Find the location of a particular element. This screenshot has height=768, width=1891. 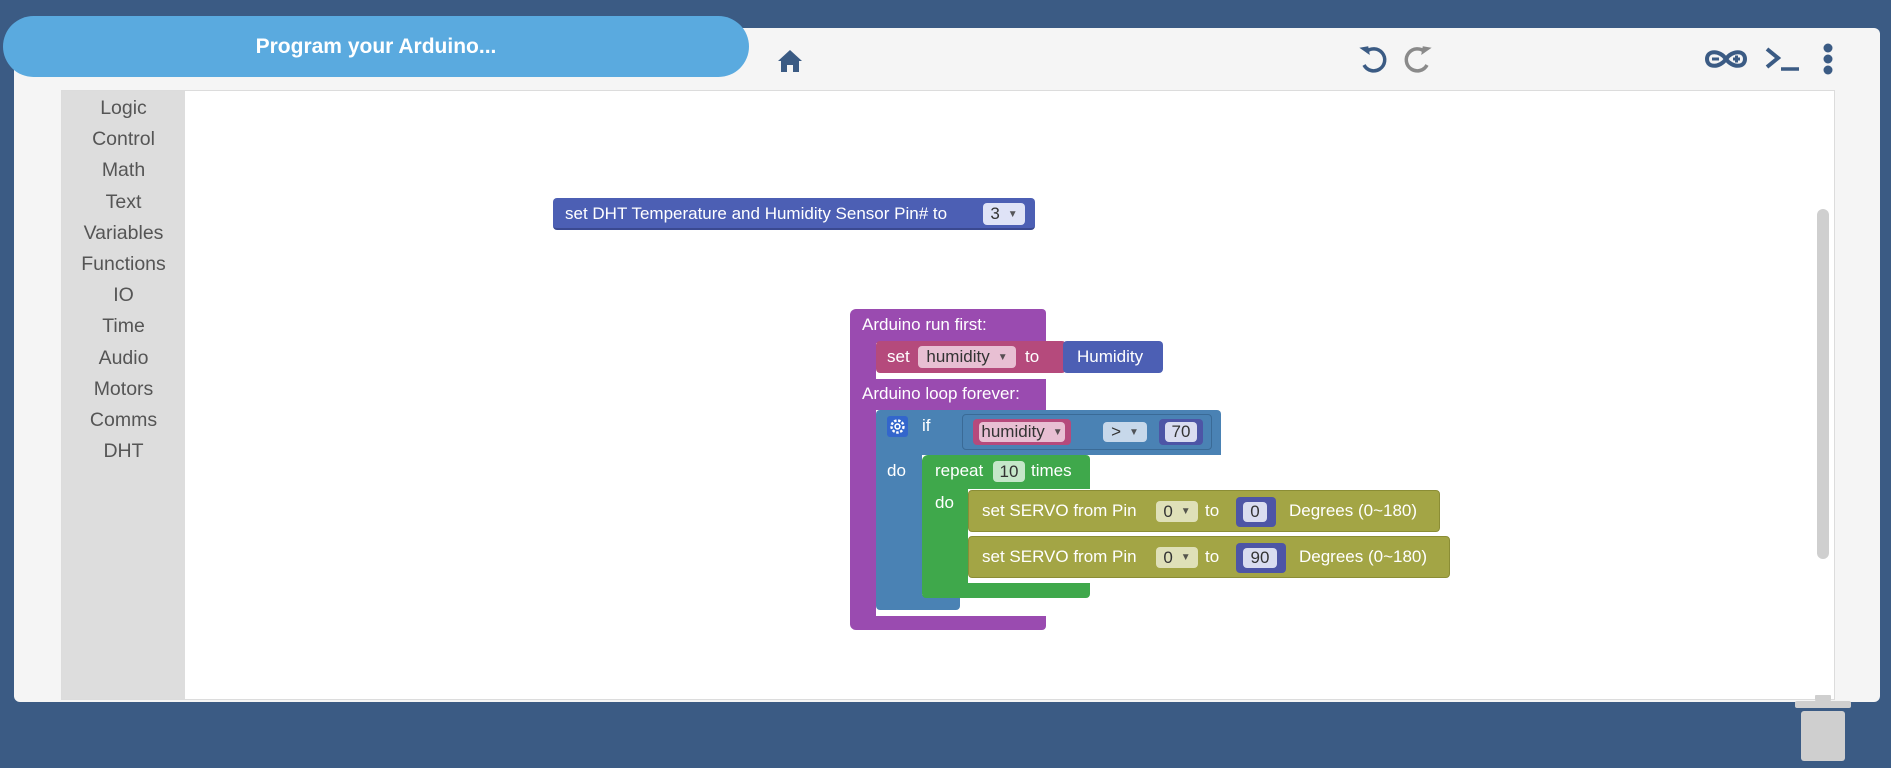

servo2-pin-value: 0 is located at coordinates (1168, 557).